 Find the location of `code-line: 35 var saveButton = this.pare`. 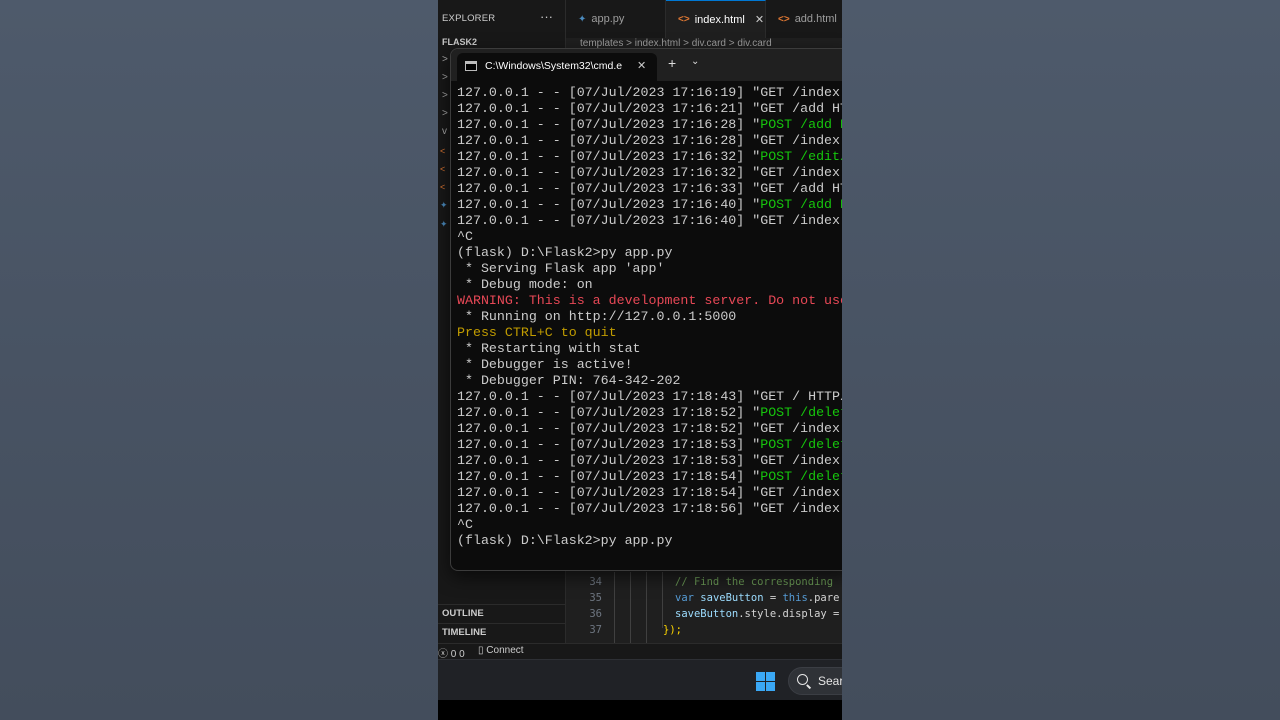

code-line: 35 var saveButton = this.pare is located at coordinates (704, 600).